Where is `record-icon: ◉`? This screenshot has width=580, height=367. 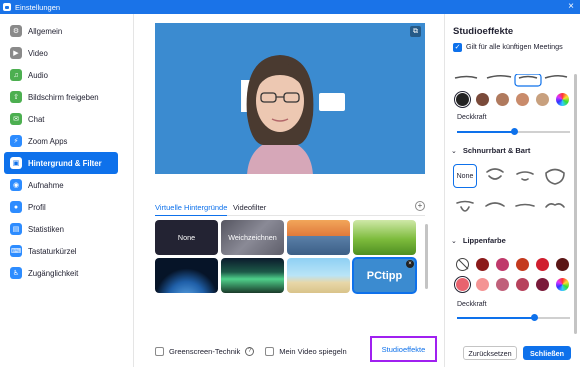 record-icon: ◉ is located at coordinates (16, 185).